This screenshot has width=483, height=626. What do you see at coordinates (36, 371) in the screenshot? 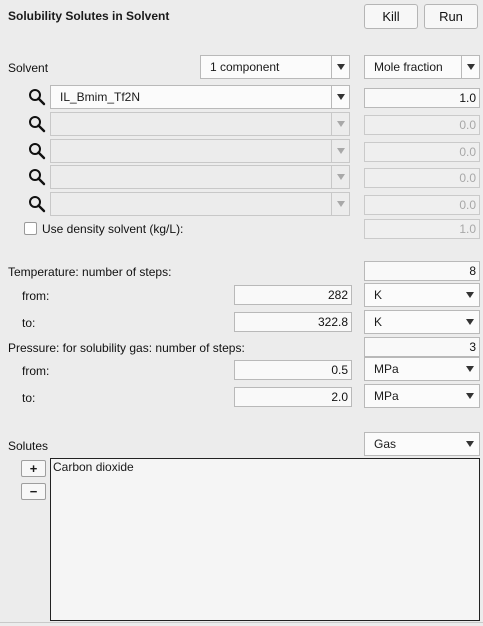
I see `pressure-from-label: from:` at bounding box center [36, 371].